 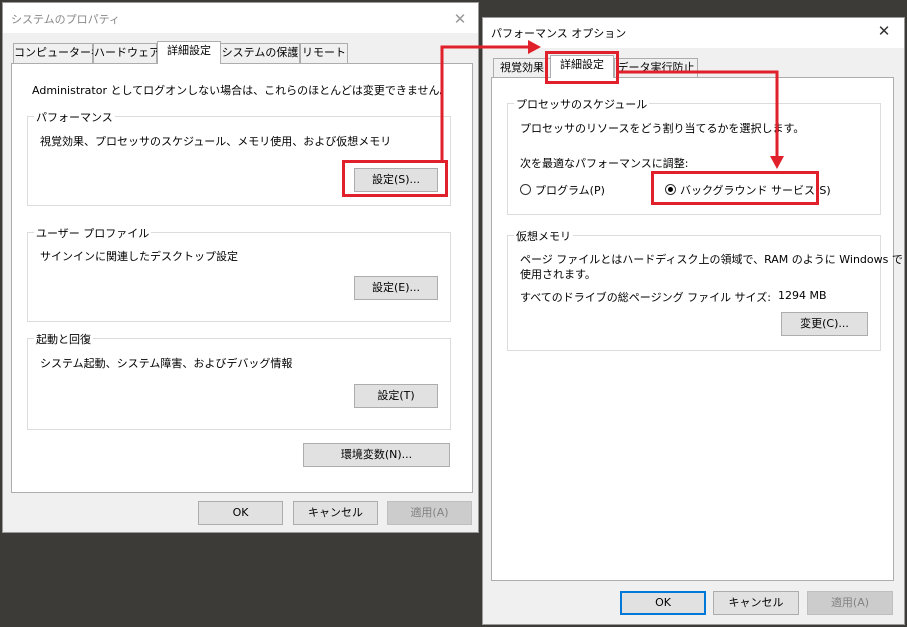 I want to click on radio-program-label: プログラム(P), so click(x=570, y=190).